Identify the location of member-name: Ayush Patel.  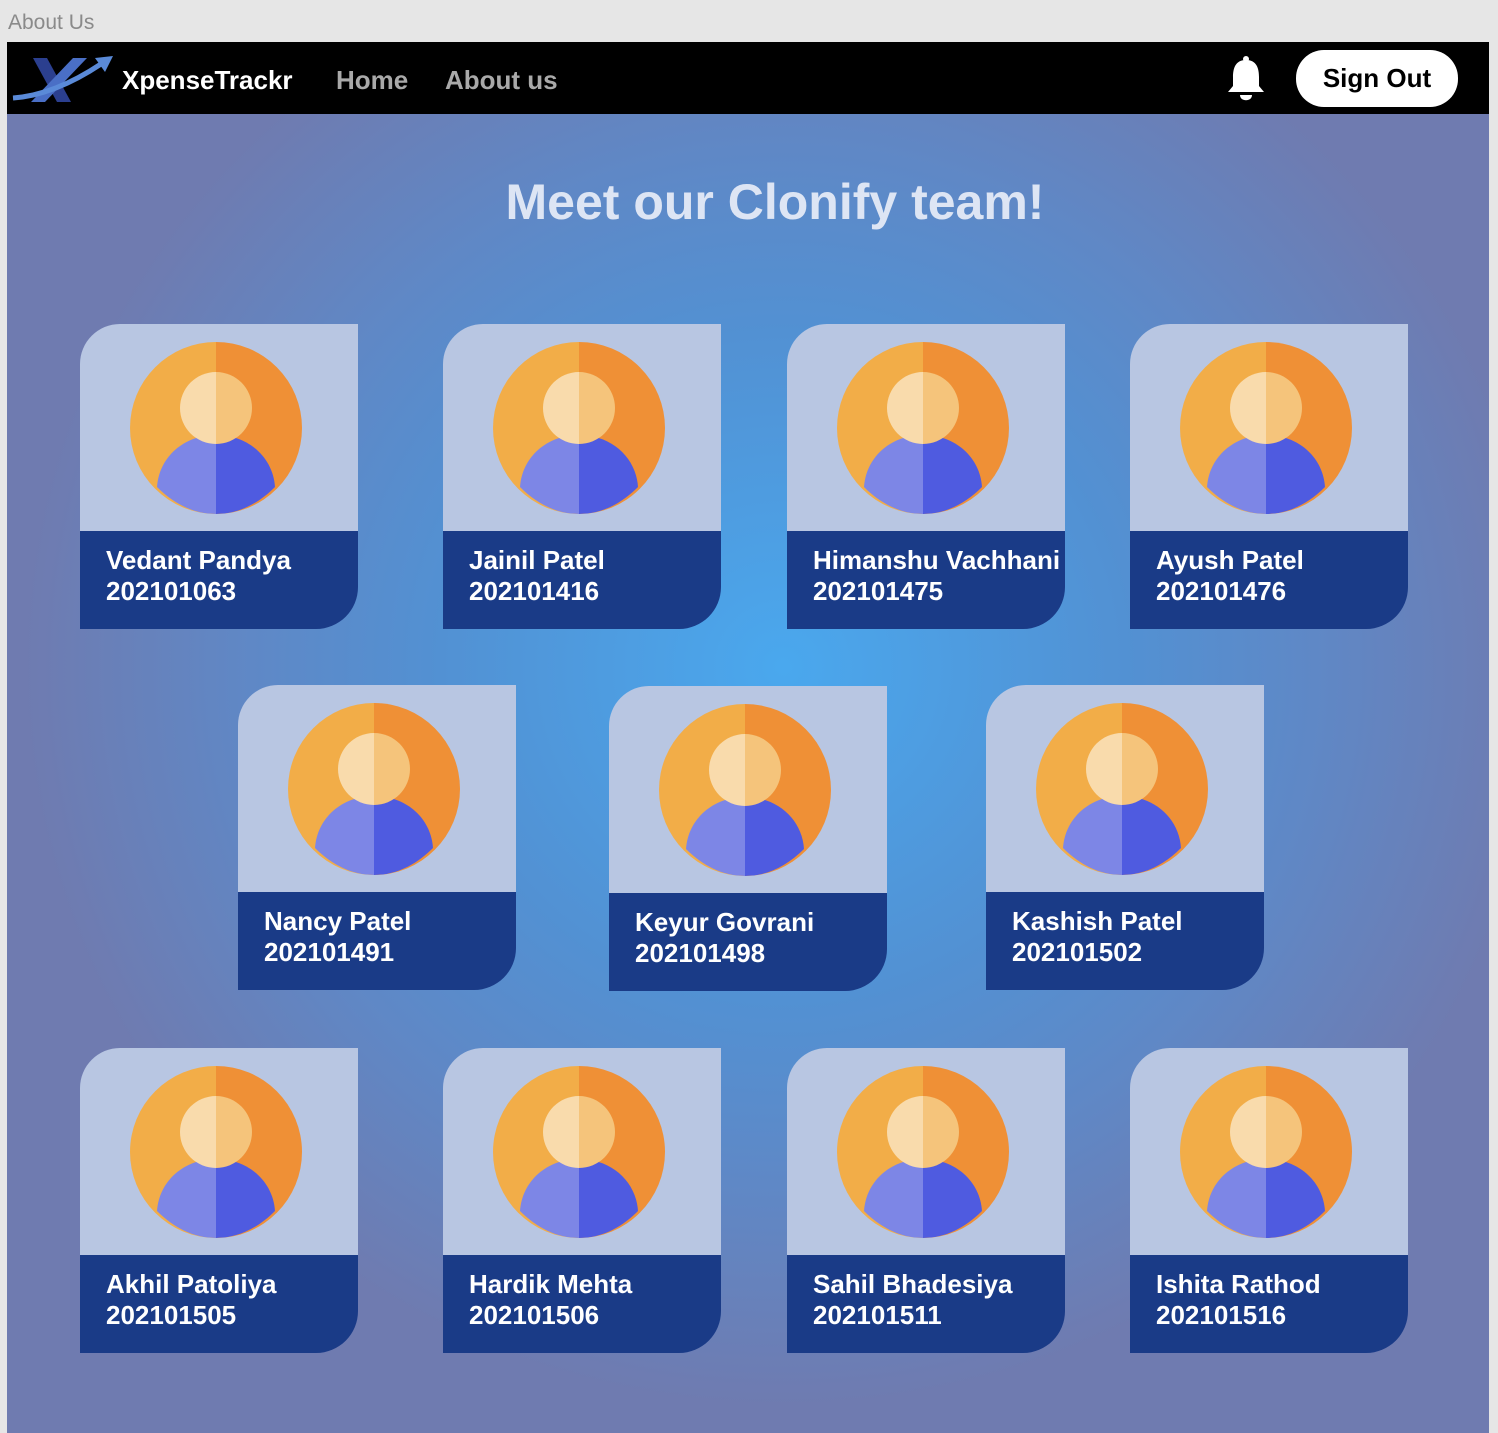
(1230, 560).